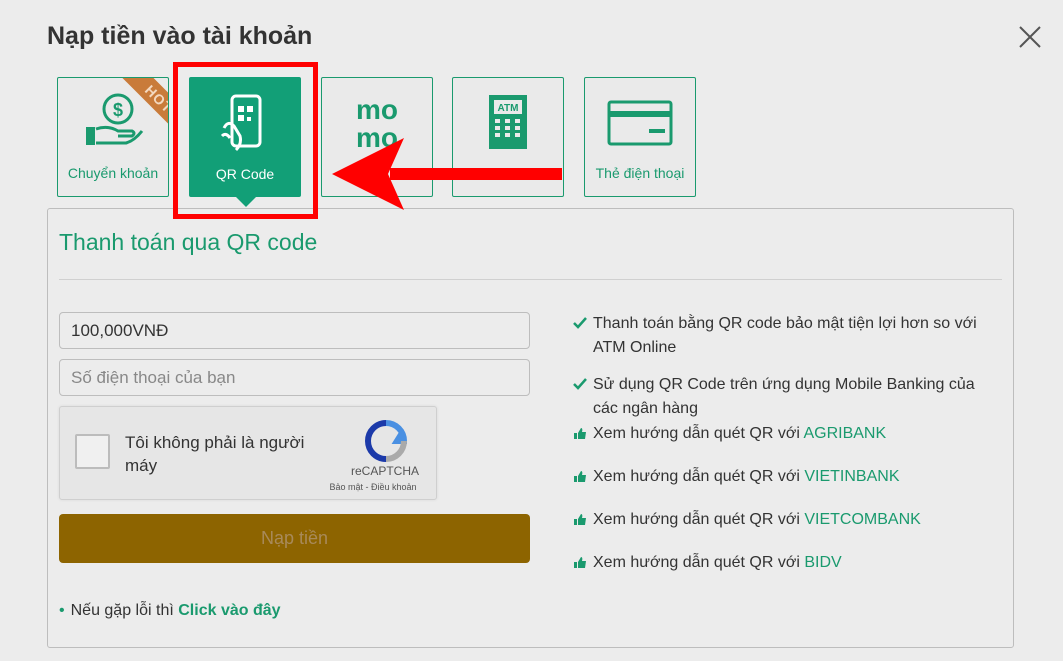 The image size is (1063, 661). I want to click on bank-link-vietcombank: VIETCOMBANK, so click(862, 519).